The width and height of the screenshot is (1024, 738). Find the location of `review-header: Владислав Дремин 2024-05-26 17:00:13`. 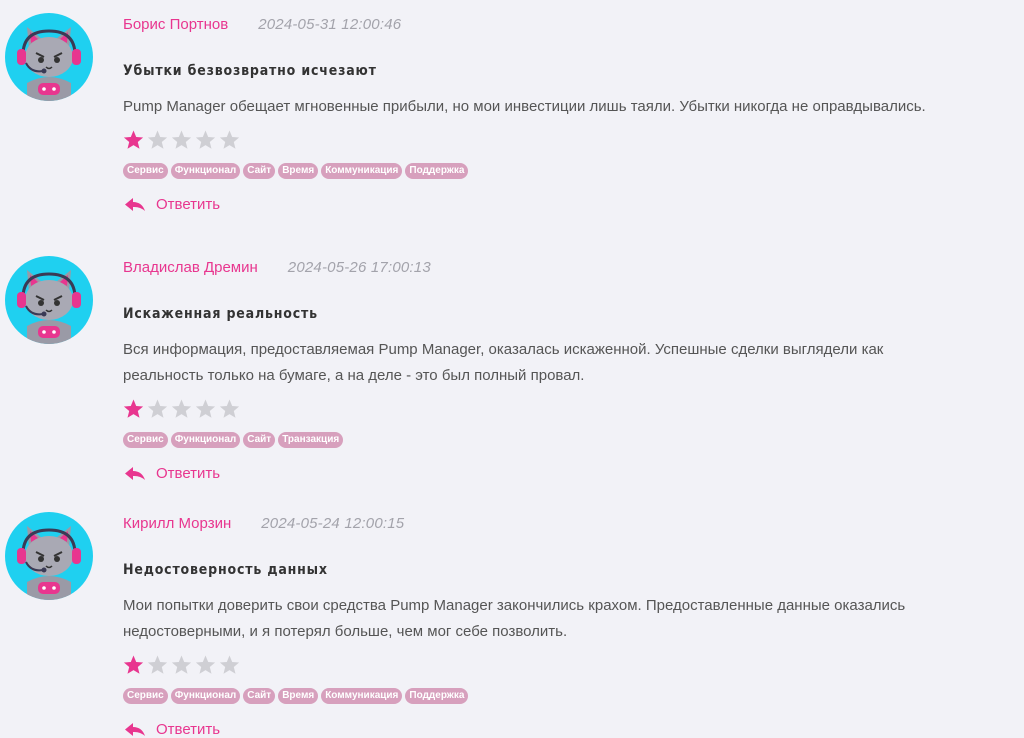

review-header: Владислав Дремин 2024-05-26 17:00:13 is located at coordinates (277, 269).